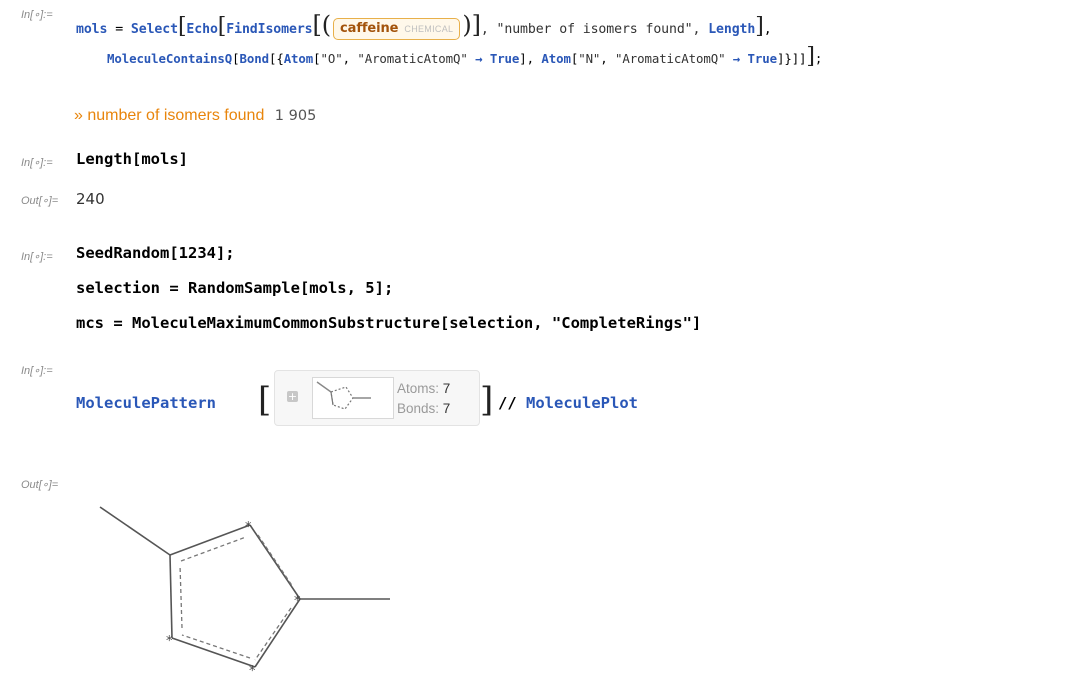 The width and height of the screenshot is (1080, 700). What do you see at coordinates (791, 58) in the screenshot?
I see `bracket: ]}]]` at bounding box center [791, 58].